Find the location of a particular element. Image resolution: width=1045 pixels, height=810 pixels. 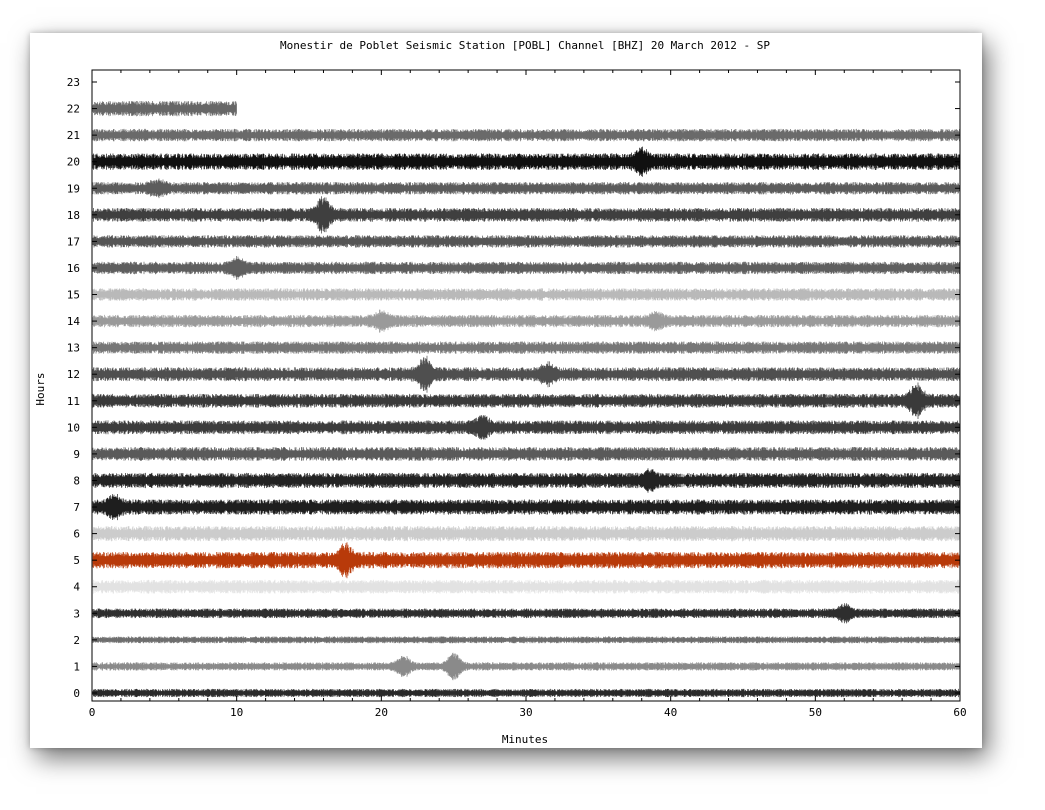

y-tick-label: 3 is located at coordinates (76, 613).